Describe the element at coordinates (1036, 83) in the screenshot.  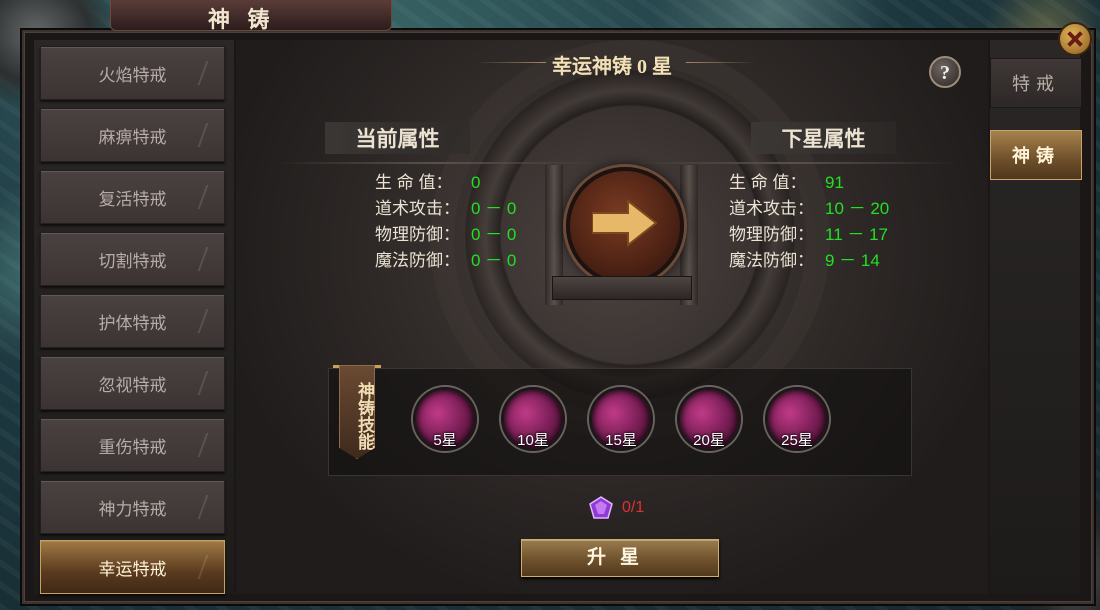
I see `tab-special-ring: 特戒` at that location.